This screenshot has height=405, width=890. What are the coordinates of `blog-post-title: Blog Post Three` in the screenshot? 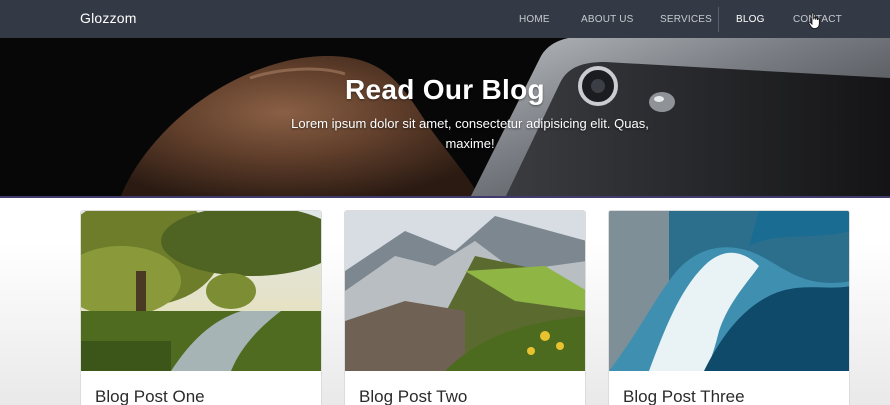 It's located at (684, 396).